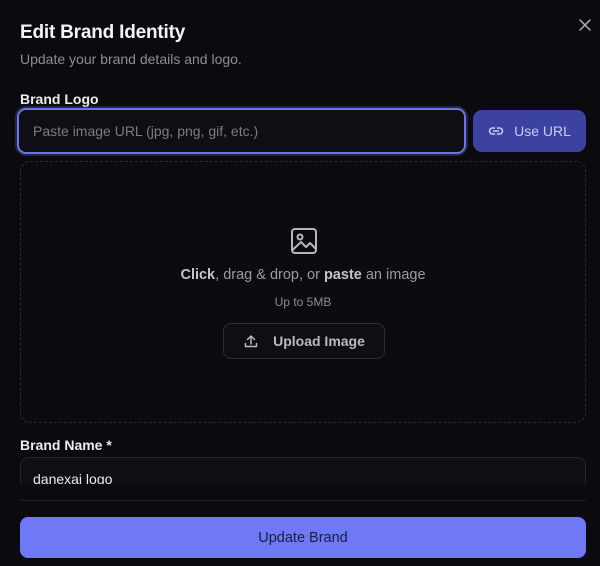 The width and height of the screenshot is (600, 566). What do you see at coordinates (303, 500) in the screenshot?
I see `footer-divider` at bounding box center [303, 500].